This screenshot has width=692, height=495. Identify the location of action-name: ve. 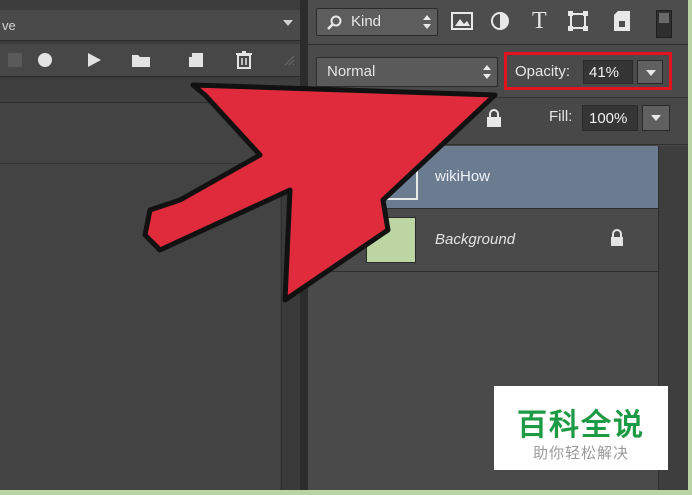
(9, 25).